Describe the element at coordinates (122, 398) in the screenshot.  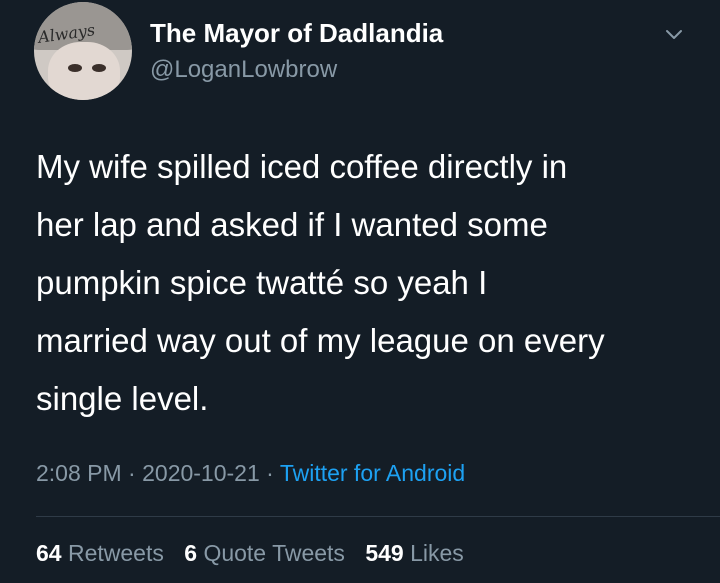
I see `tweet-text-line: single level.` at that location.